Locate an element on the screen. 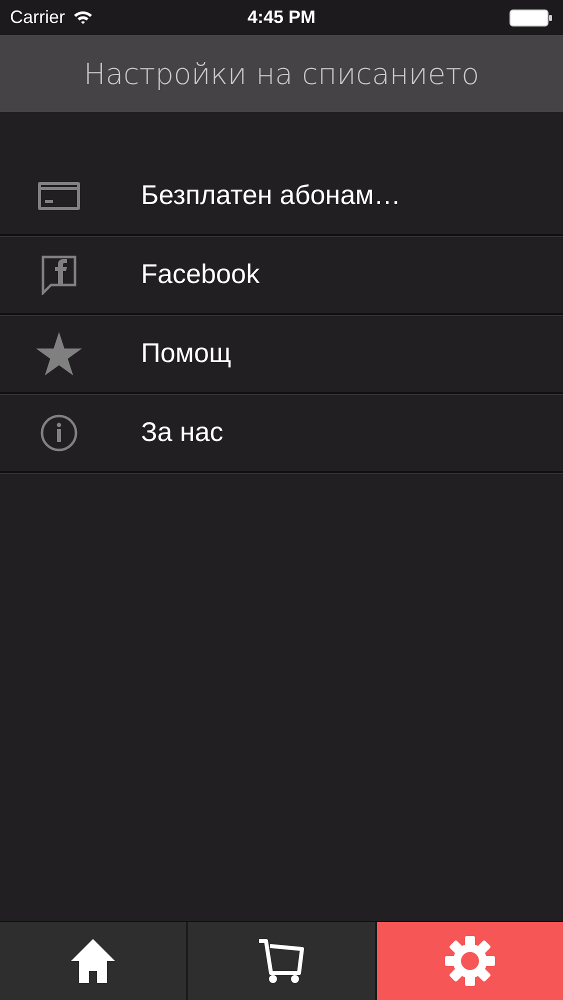 This screenshot has width=563, height=1000. gear-icon is located at coordinates (469, 961).